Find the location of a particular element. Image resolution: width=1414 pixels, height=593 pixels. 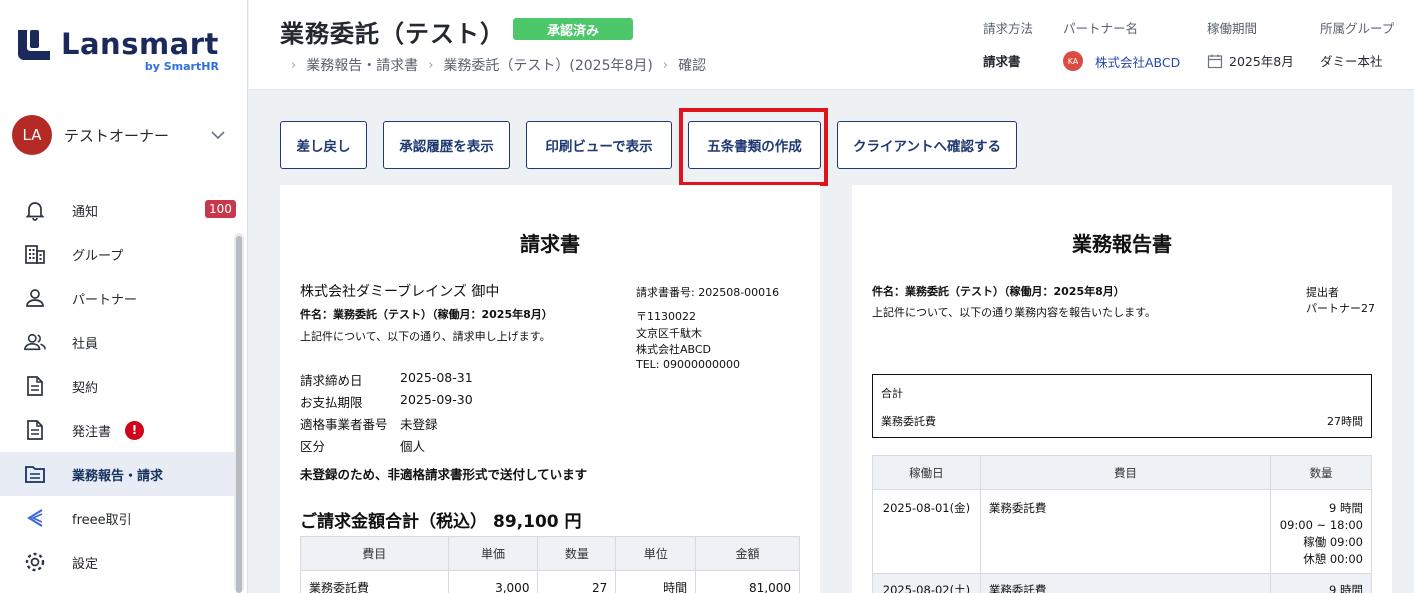

sidebar-item-label: パートナー is located at coordinates (105, 300).